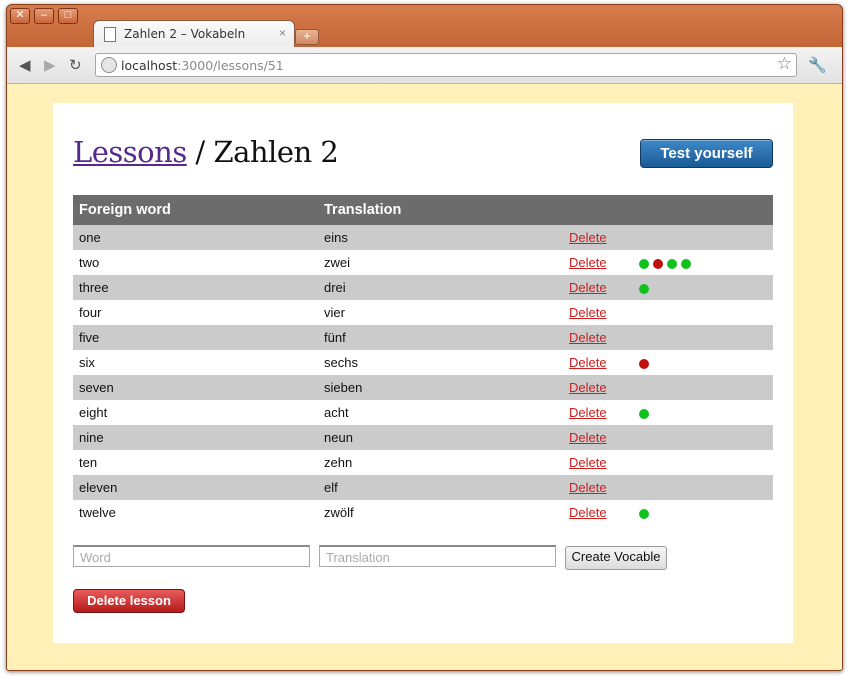  What do you see at coordinates (423, 312) in the screenshot?
I see `table-row: four vier Delete` at bounding box center [423, 312].